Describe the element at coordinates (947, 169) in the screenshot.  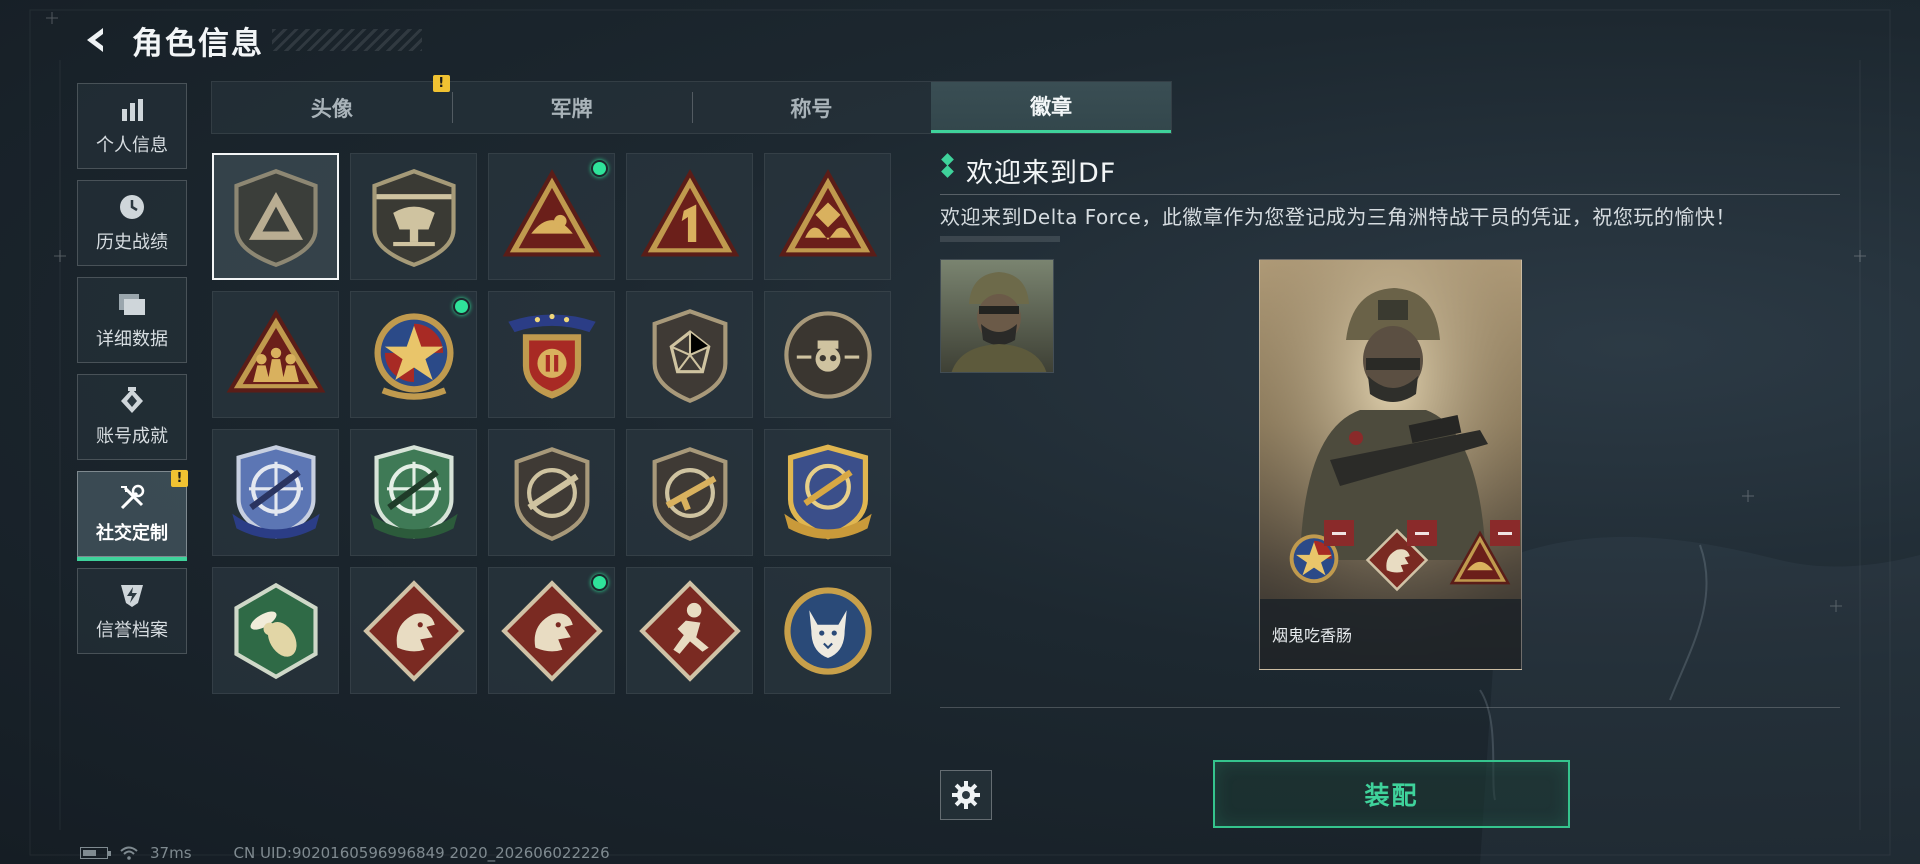
I see `diamond-marker-icon` at that location.